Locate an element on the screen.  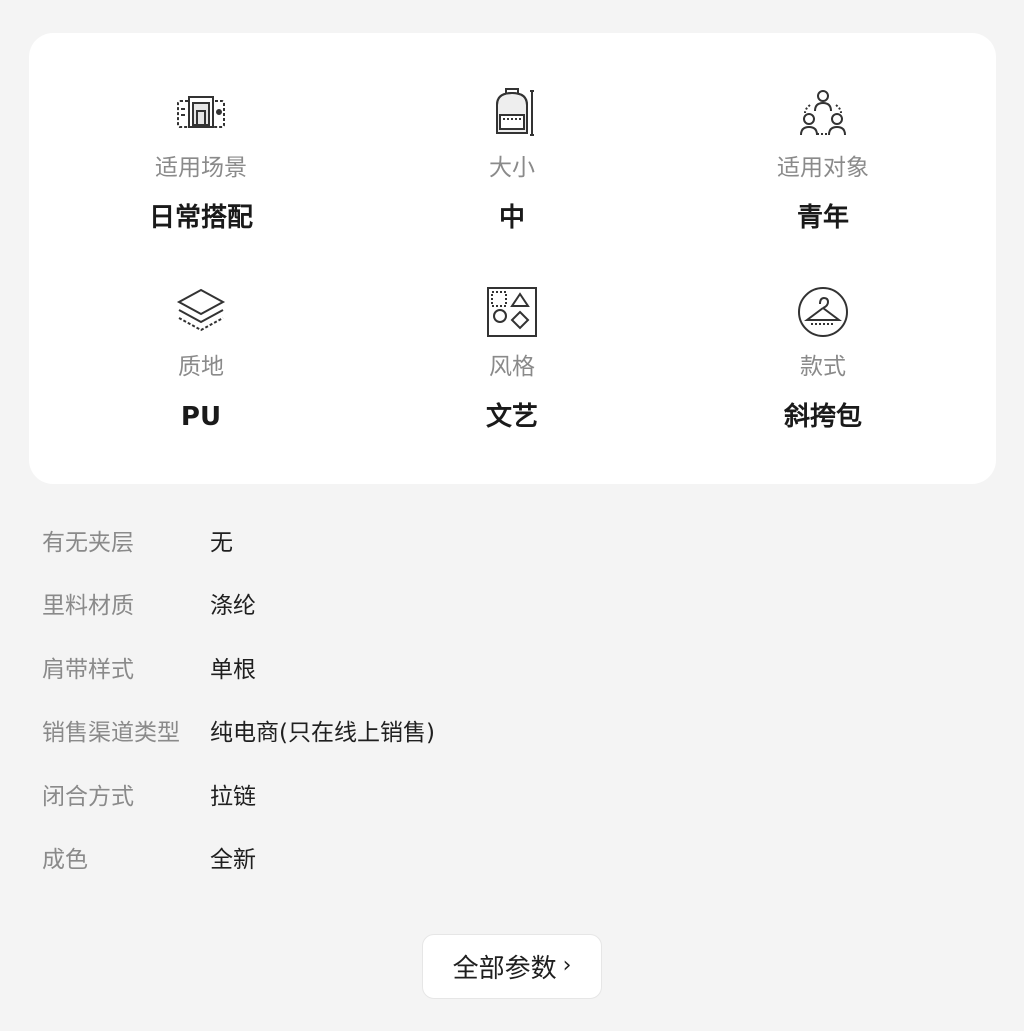
attribute-value: 青年 is located at coordinates (822, 218).